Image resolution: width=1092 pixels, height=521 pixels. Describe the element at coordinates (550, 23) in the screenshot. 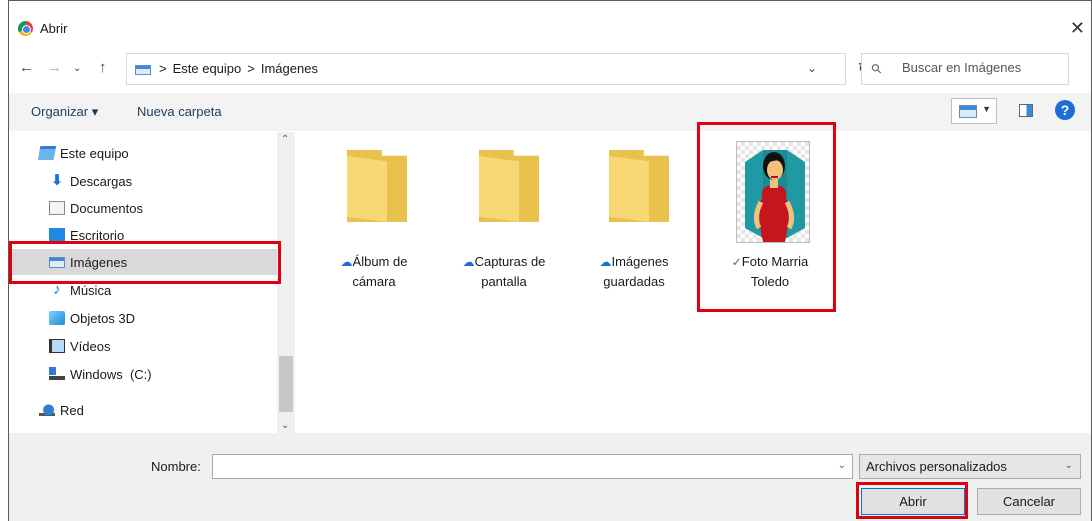

I see `title-bar: Abrir ✕` at that location.